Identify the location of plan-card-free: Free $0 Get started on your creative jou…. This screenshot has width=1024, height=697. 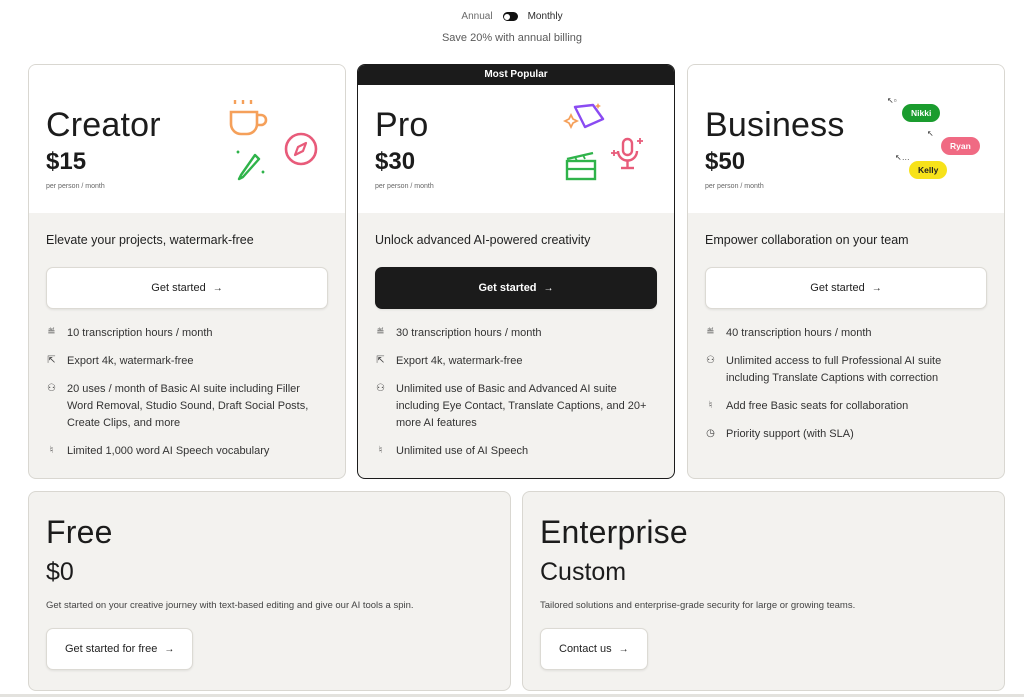
(269, 591).